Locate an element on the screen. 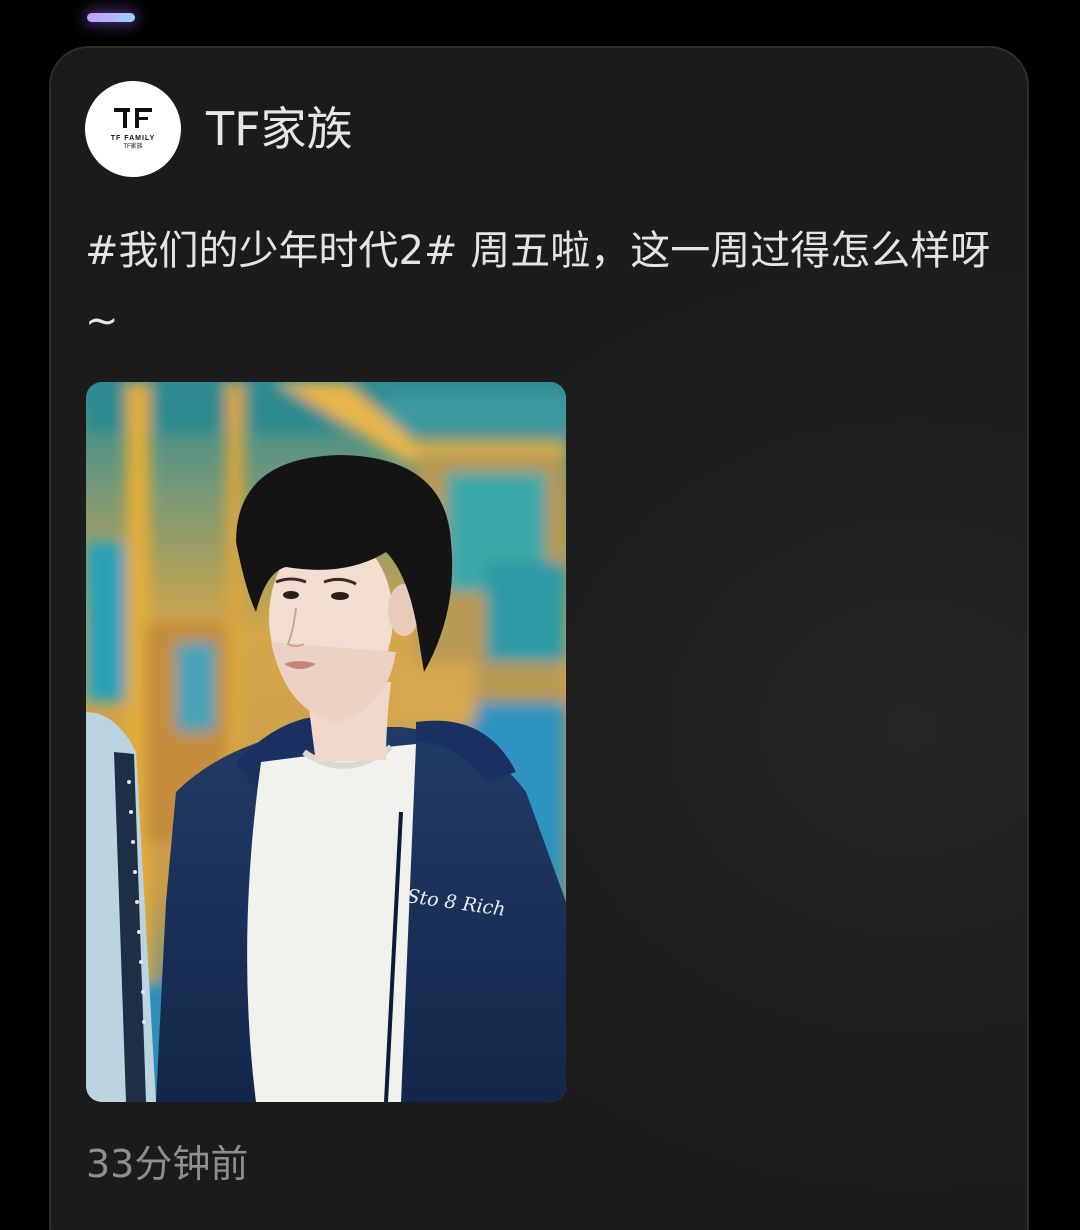  post-text: #我们的少年时代2# 周五啦，这一周过得怎么样呀 ~ is located at coordinates (538, 286).